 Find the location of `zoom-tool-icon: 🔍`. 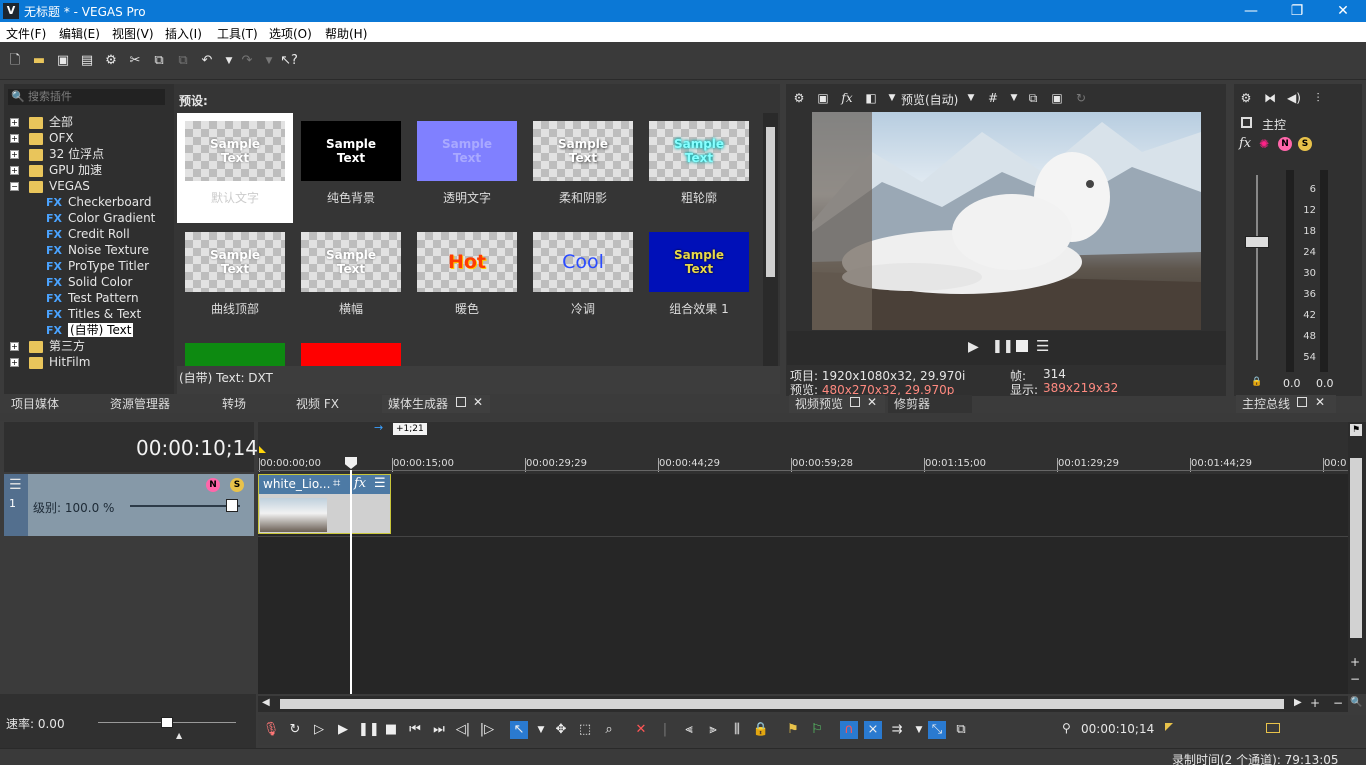

zoom-tool-icon: 🔍 is located at coordinates (1356, 702).